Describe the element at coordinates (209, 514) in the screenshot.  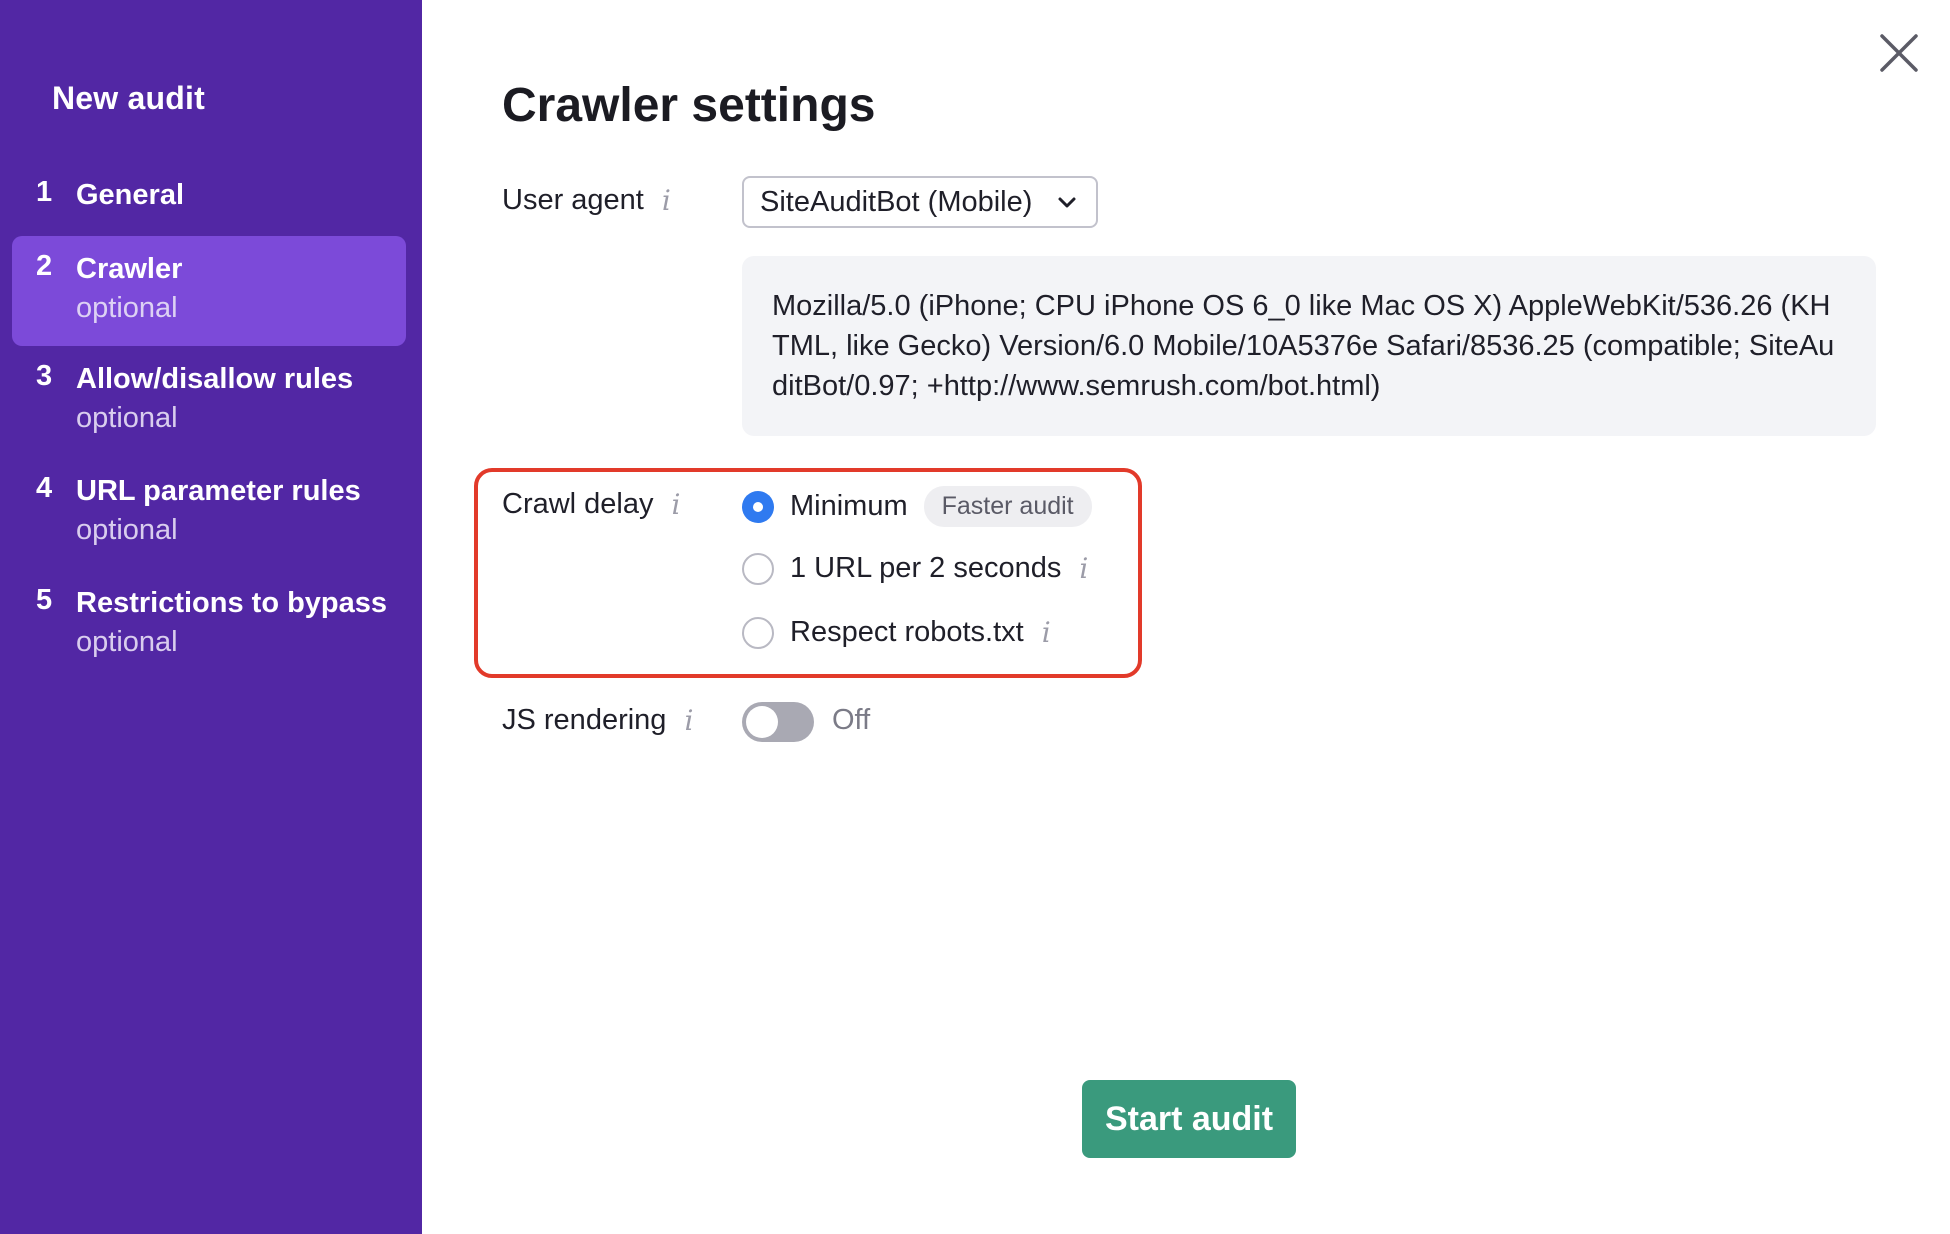
I see `step-url-parameter-rules: 4 URL parameter rules optional` at that location.